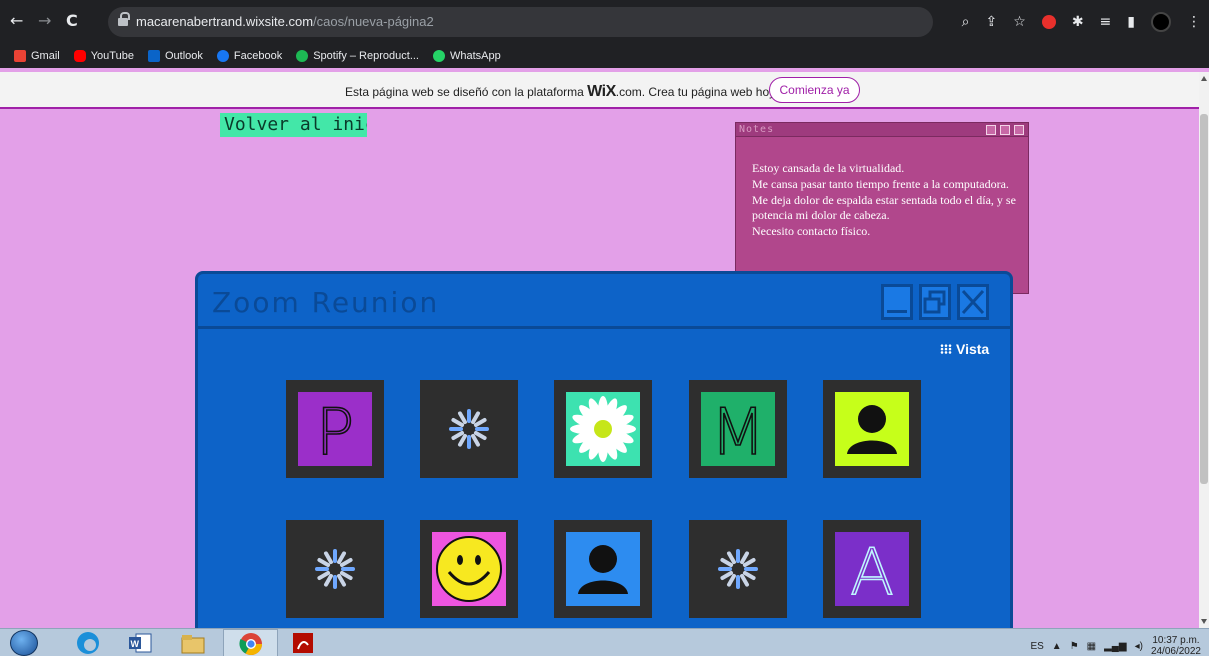  I want to click on daisy-flower-icon, so click(603, 429).